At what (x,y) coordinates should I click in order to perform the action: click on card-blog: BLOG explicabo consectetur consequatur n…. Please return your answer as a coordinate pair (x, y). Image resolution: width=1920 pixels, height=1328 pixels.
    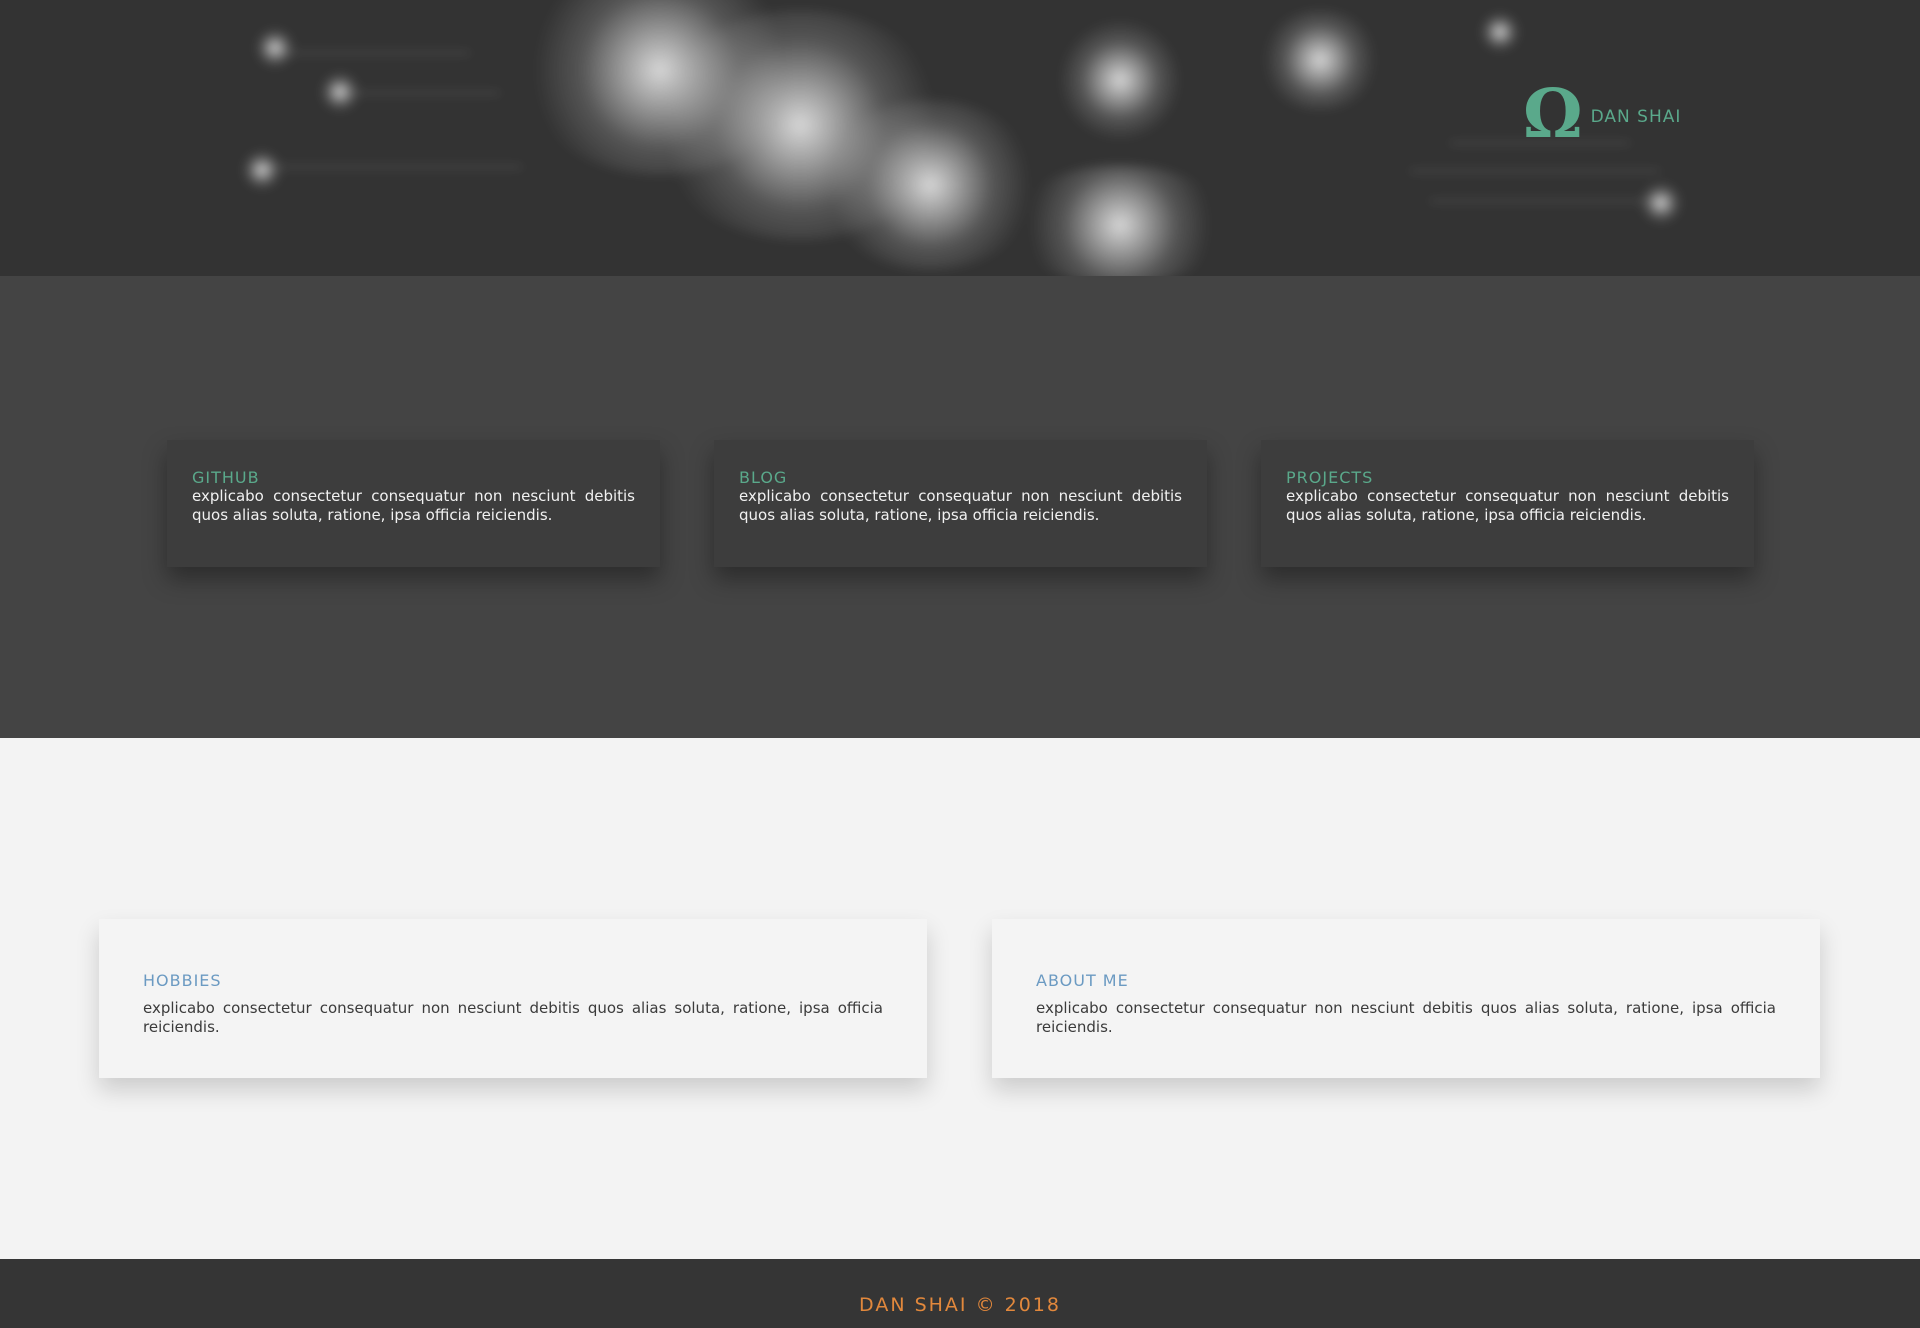
    Looking at the image, I should click on (960, 503).